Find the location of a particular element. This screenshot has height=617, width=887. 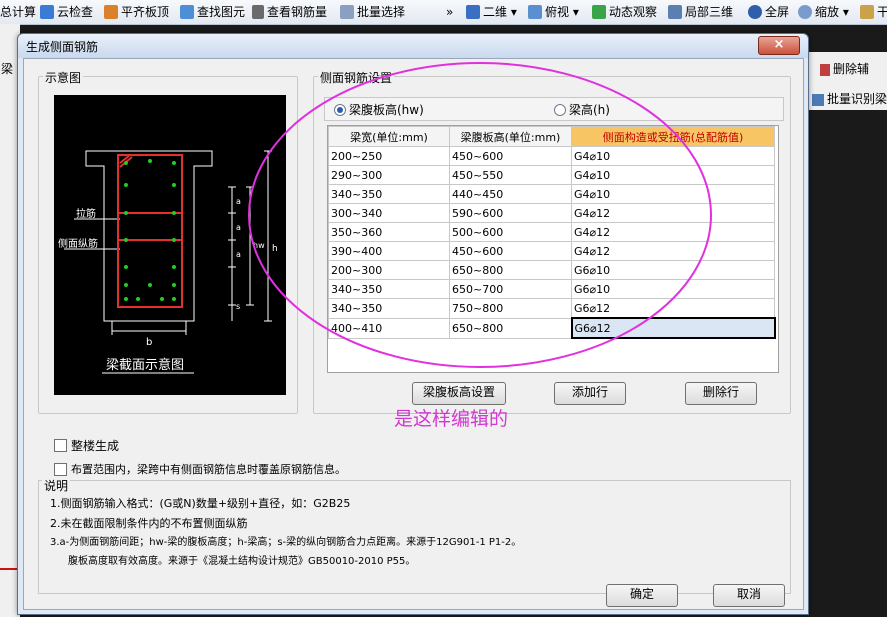

cell-beam-width: 290~300 is located at coordinates (389, 175).